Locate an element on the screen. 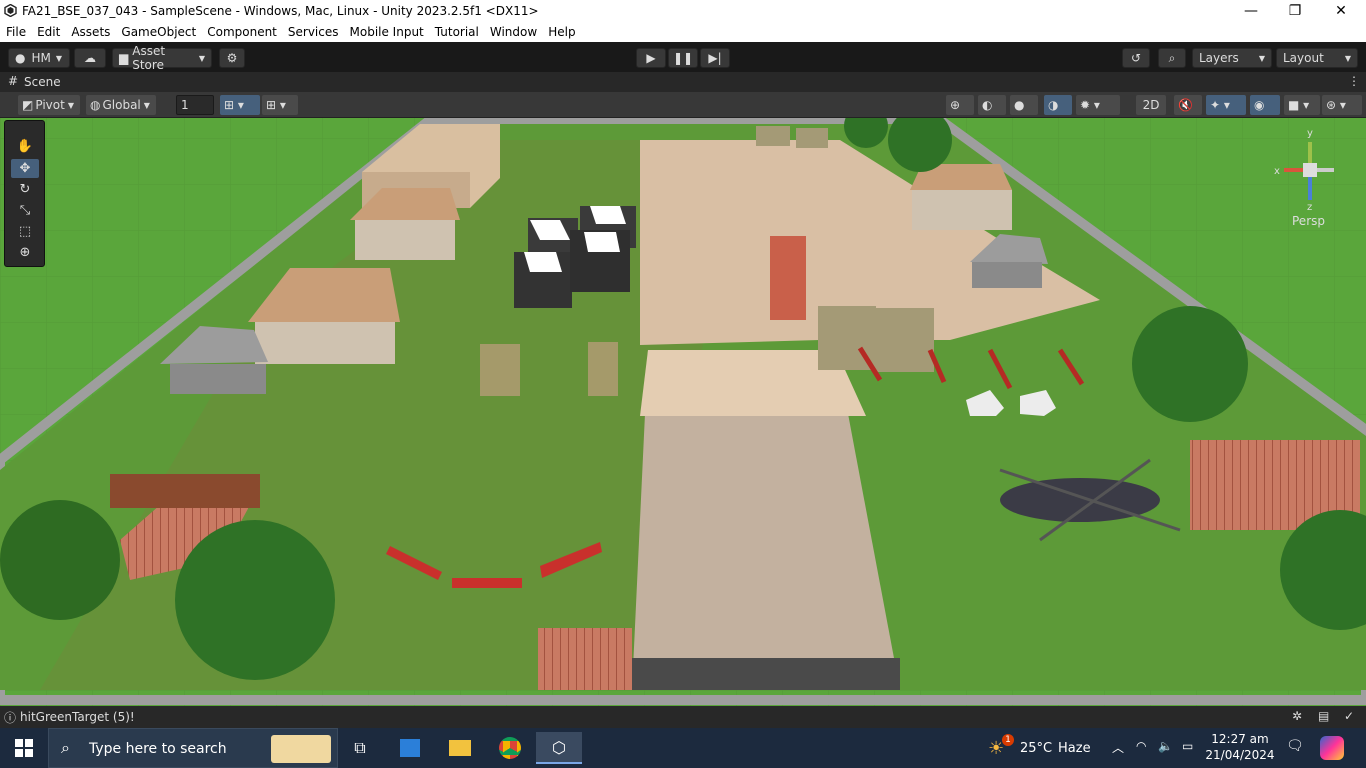  menu-mobile-input: Mobile Input is located at coordinates (387, 32).